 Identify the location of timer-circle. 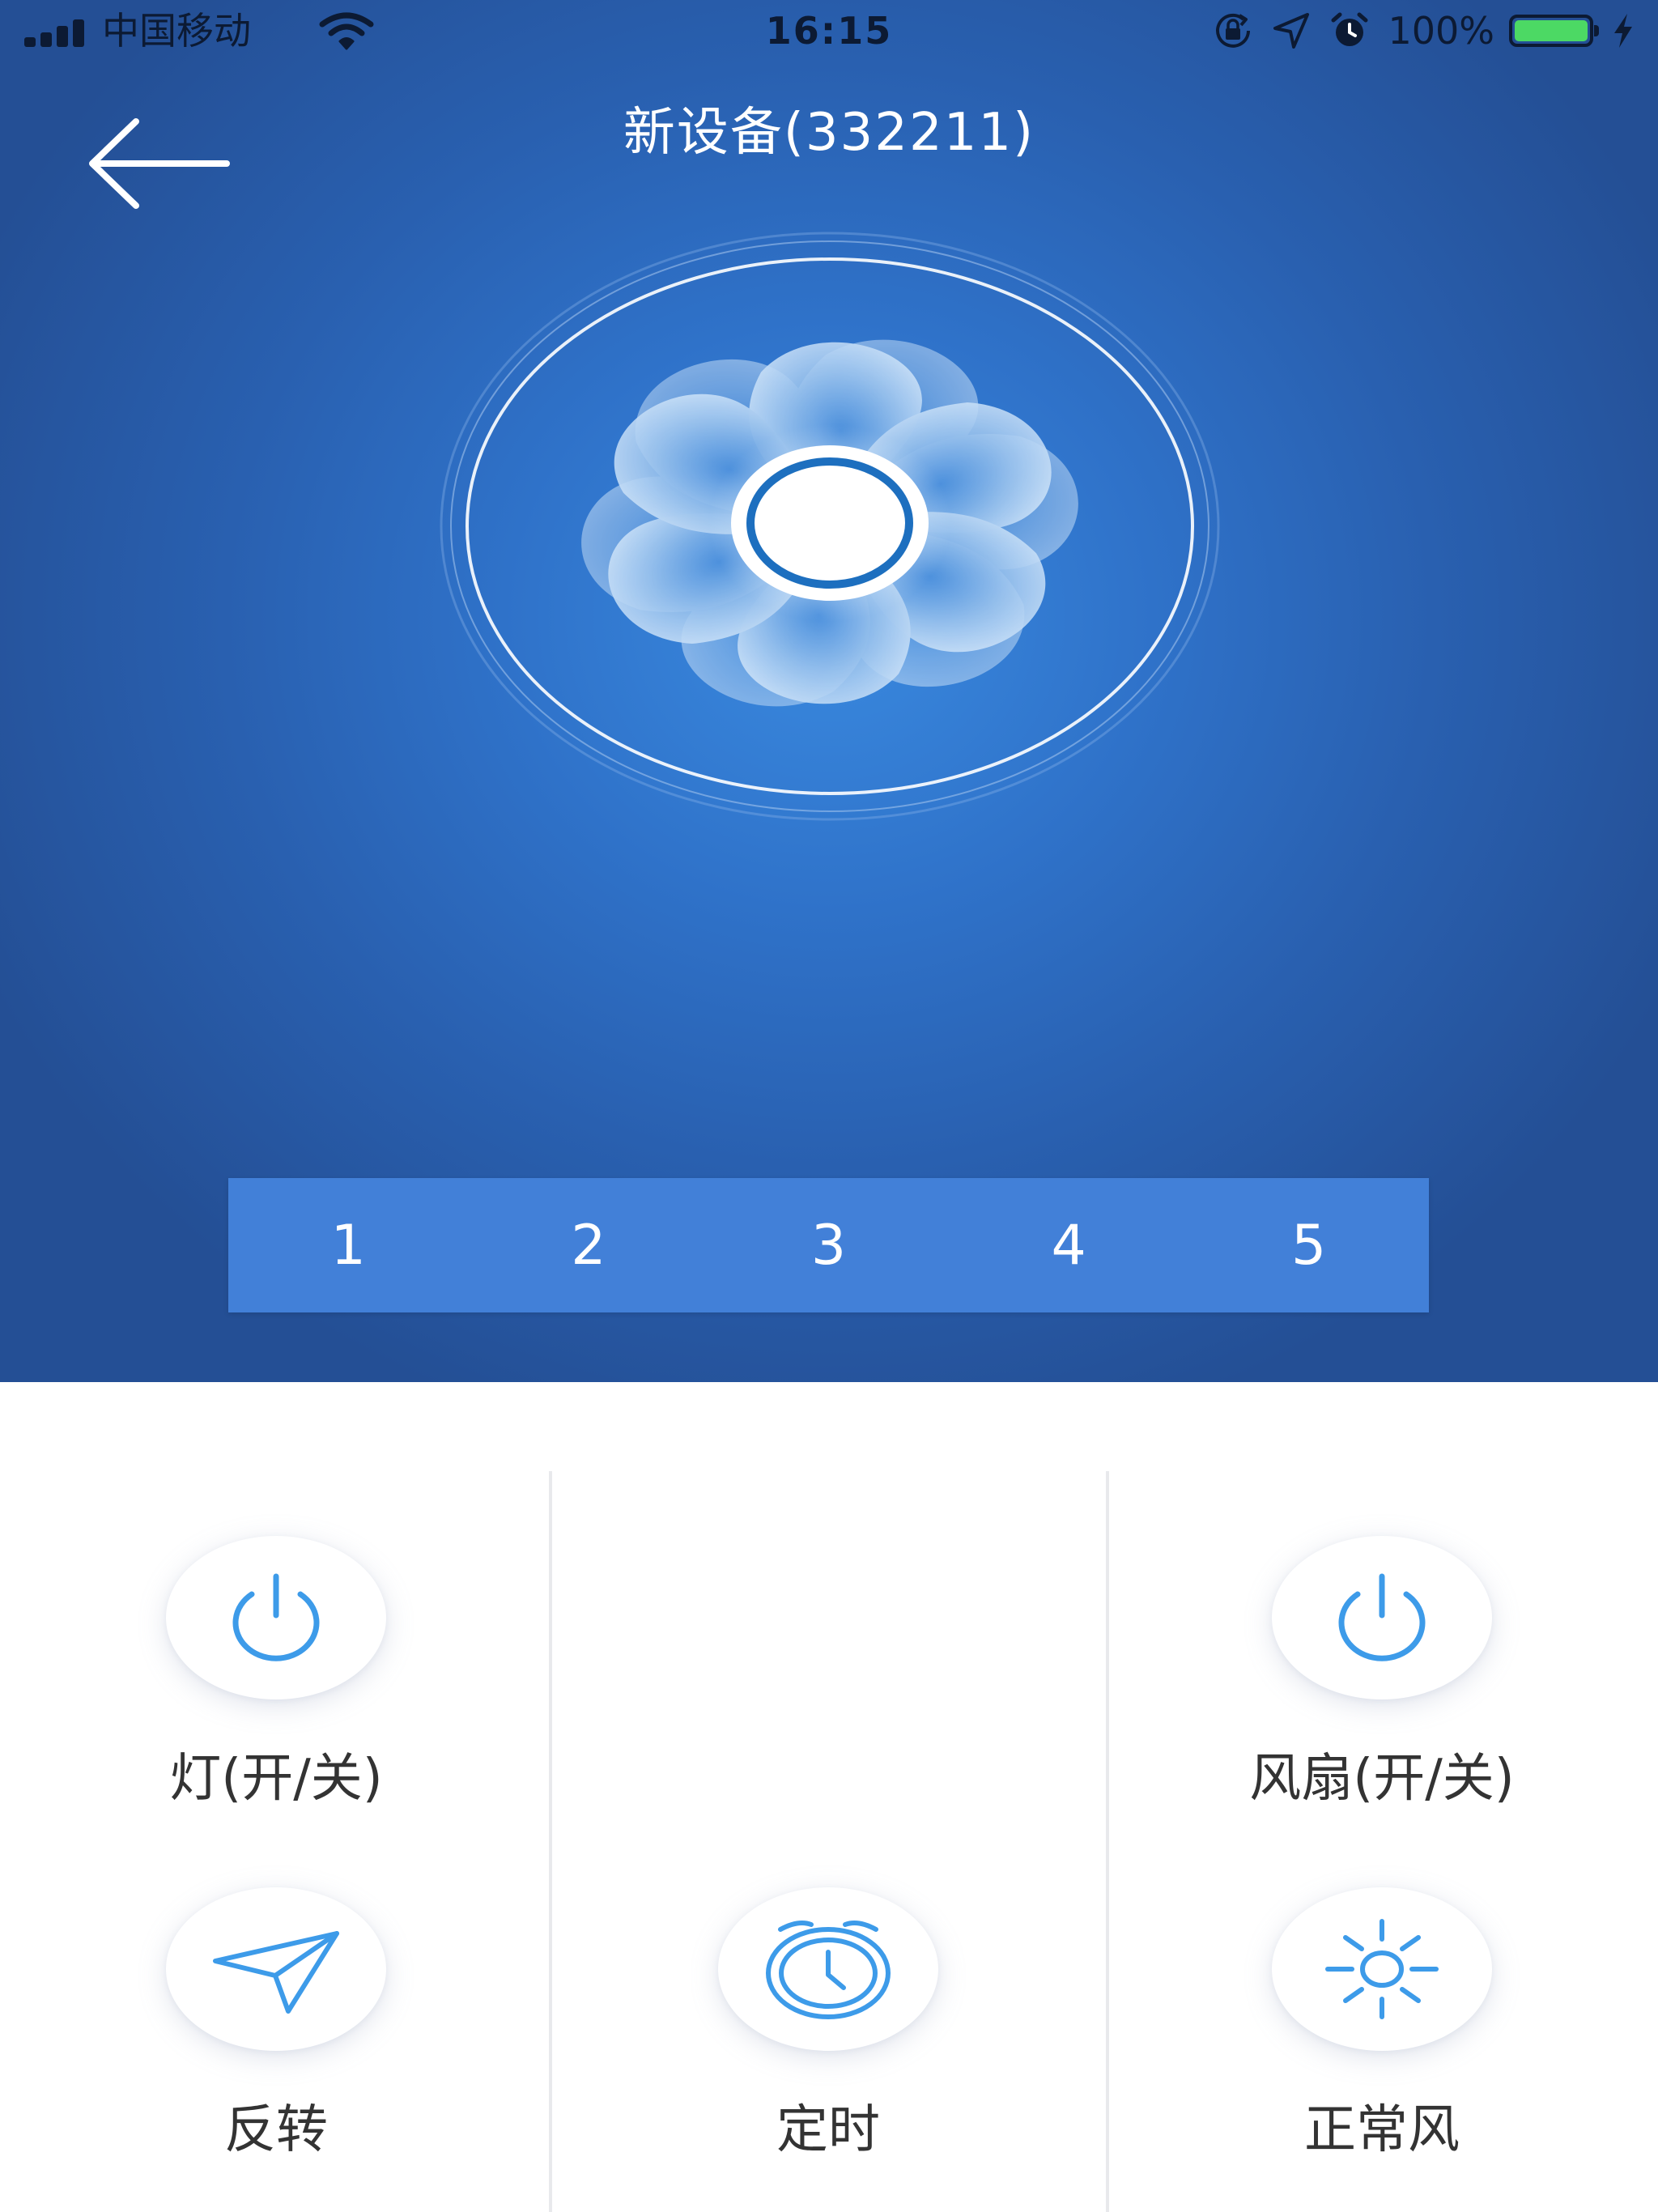
(828, 1969).